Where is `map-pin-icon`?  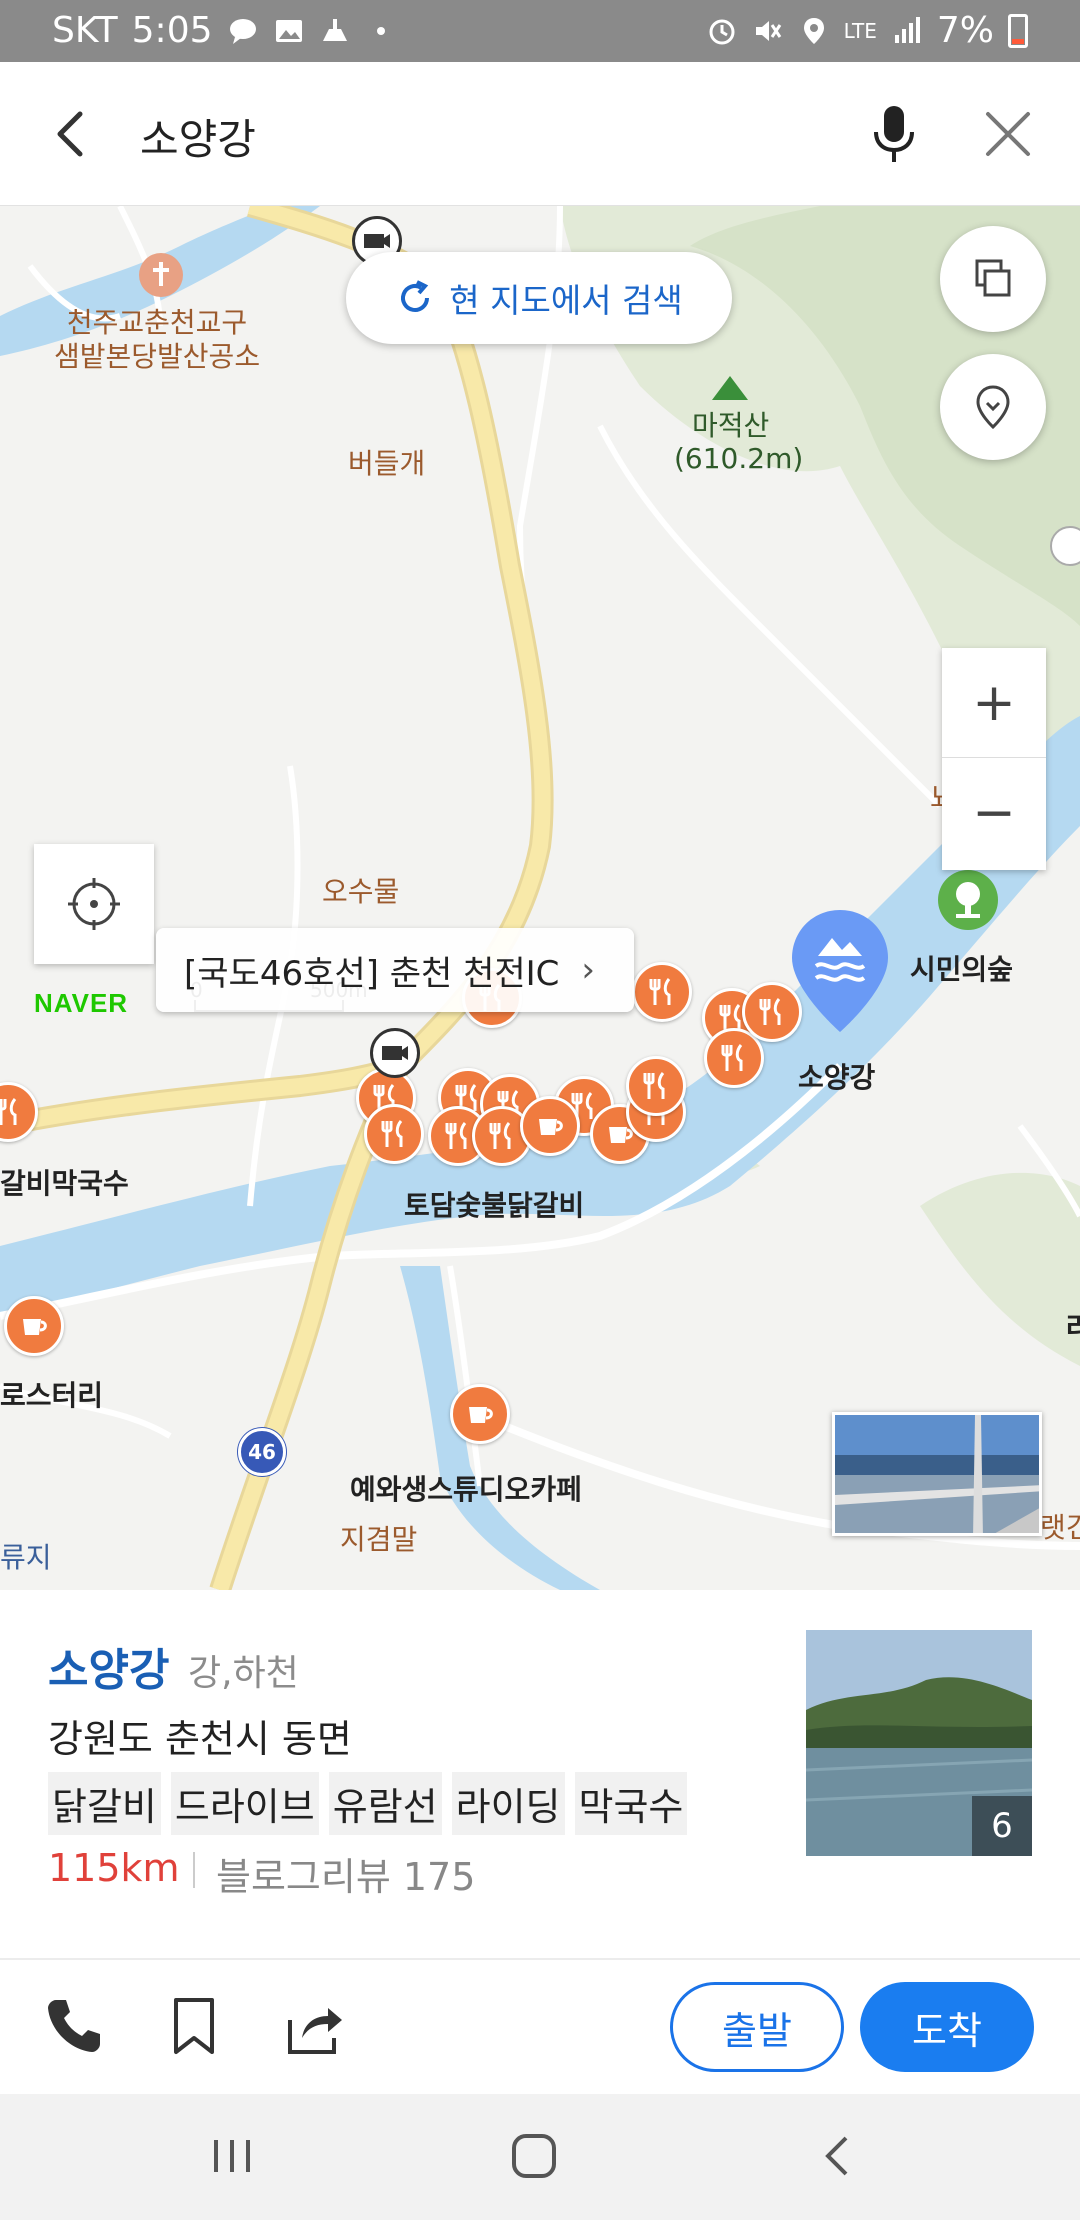
map-pin-icon is located at coordinates (993, 407).